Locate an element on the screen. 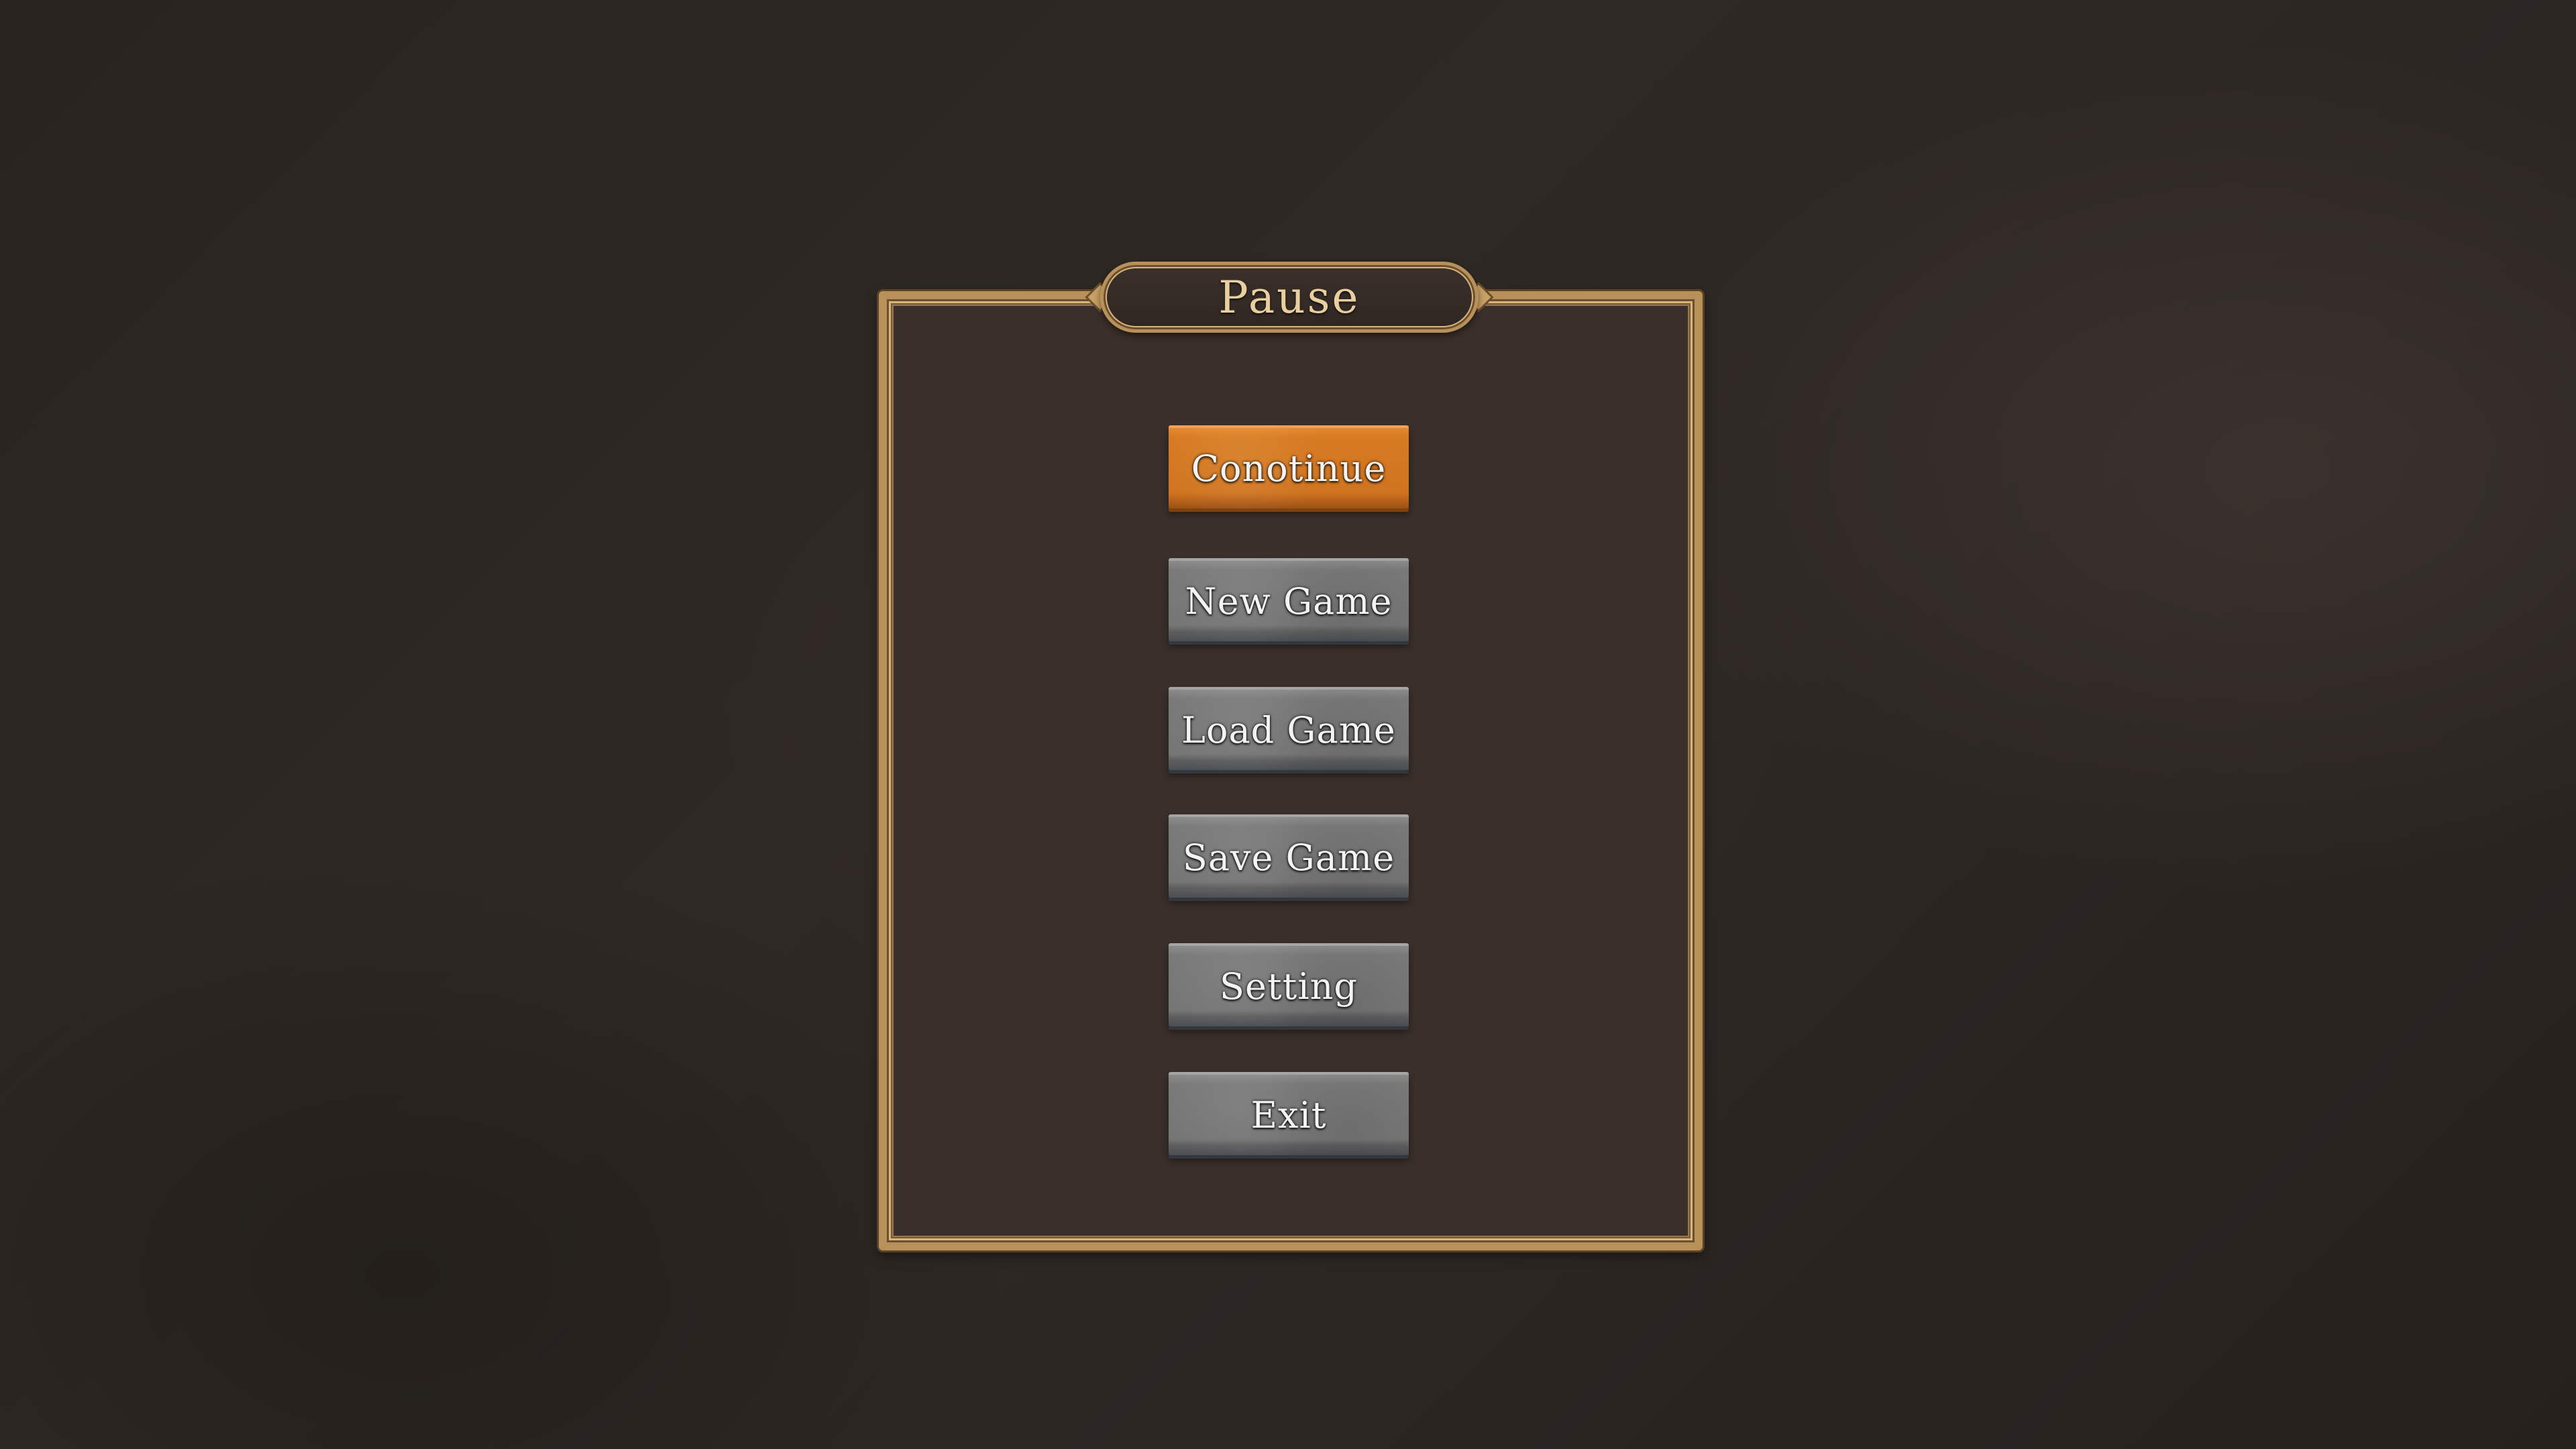 The height and width of the screenshot is (1449, 2576). new-game-button: New Game is located at coordinates (1289, 599).